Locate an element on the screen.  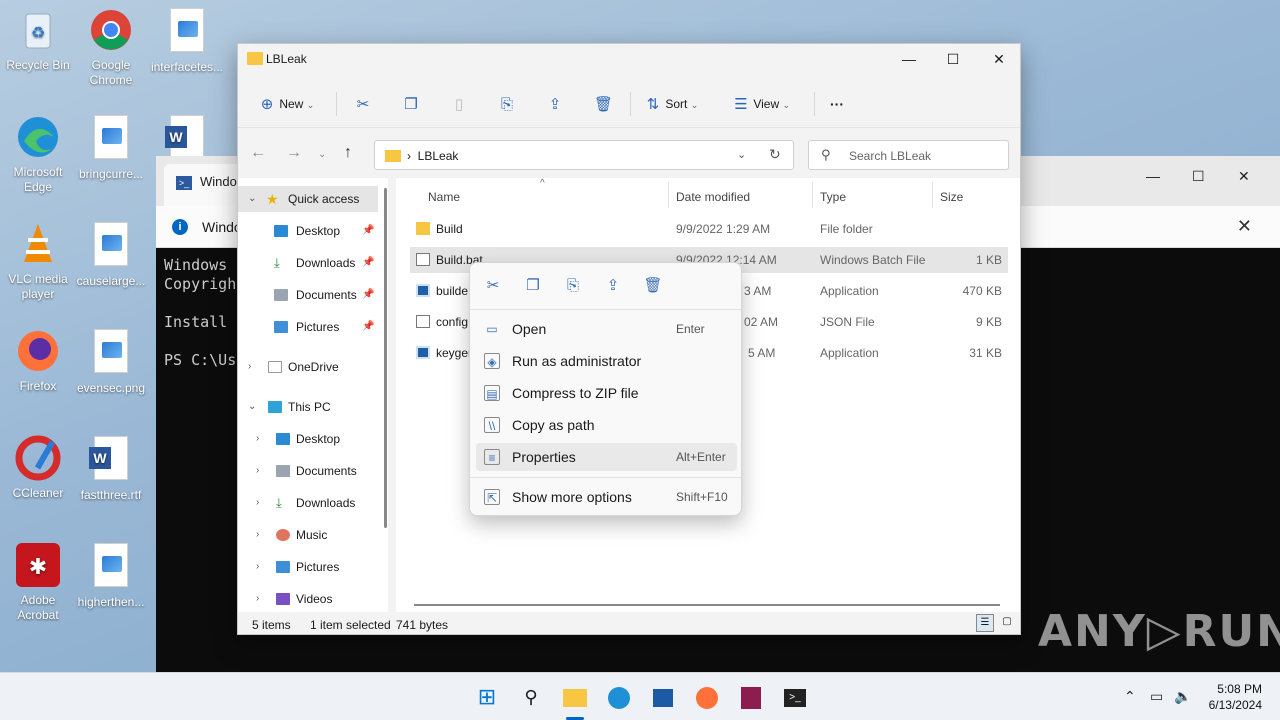
refresh-icon: ↻ is located at coordinates (775, 154).